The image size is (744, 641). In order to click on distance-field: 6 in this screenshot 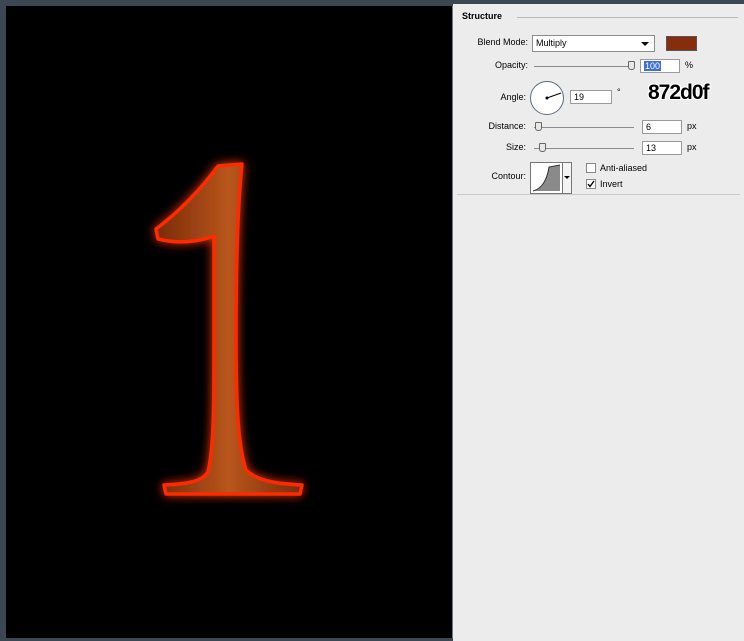, I will do `click(662, 127)`.